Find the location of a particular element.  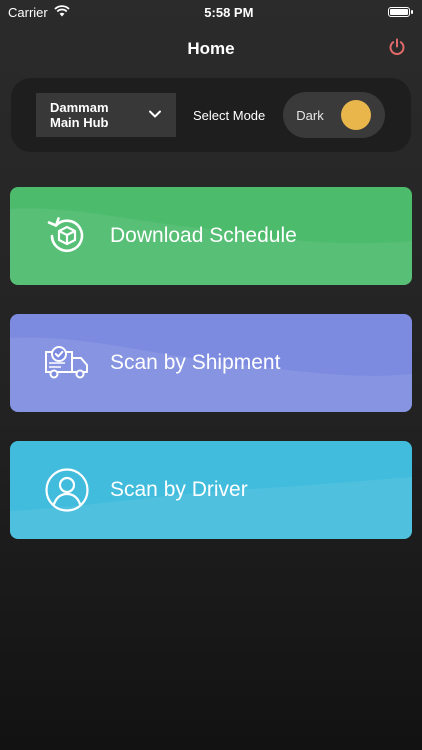

status-left: Carrier is located at coordinates (39, 12).